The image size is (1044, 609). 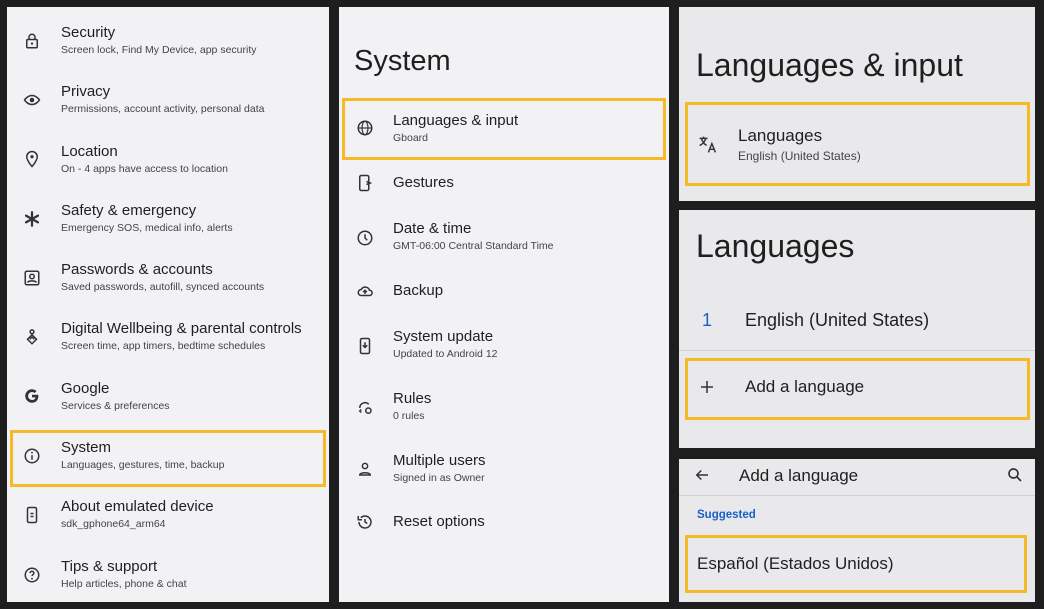 What do you see at coordinates (707, 320) in the screenshot?
I see `language-rank: 1` at bounding box center [707, 320].